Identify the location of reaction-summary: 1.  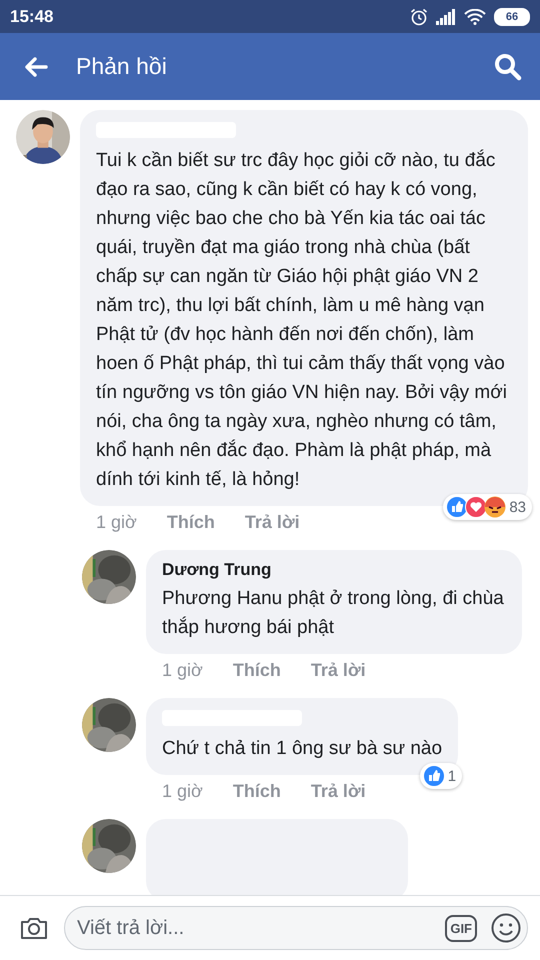
(441, 776).